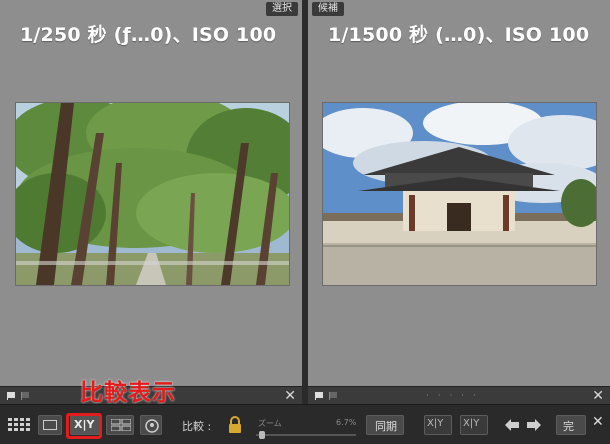  Describe the element at coordinates (290, 396) in the screenshot. I see `close-select-icon: ✕` at that location.